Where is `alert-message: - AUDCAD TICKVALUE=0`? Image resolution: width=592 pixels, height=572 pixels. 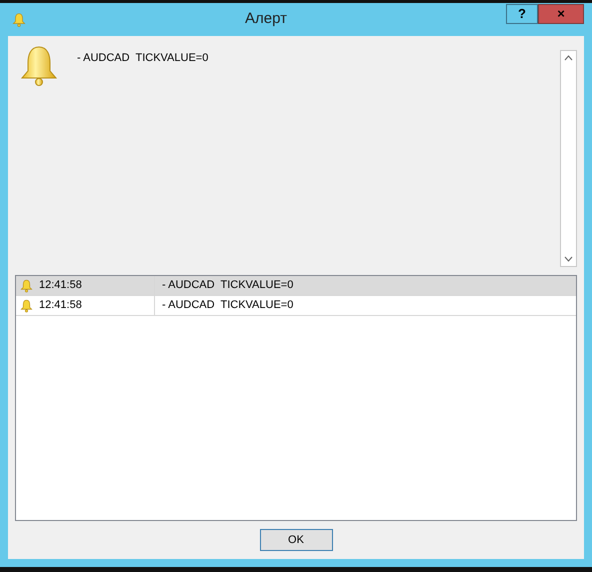
alert-message: - AUDCAD TICKVALUE=0 is located at coordinates (143, 58).